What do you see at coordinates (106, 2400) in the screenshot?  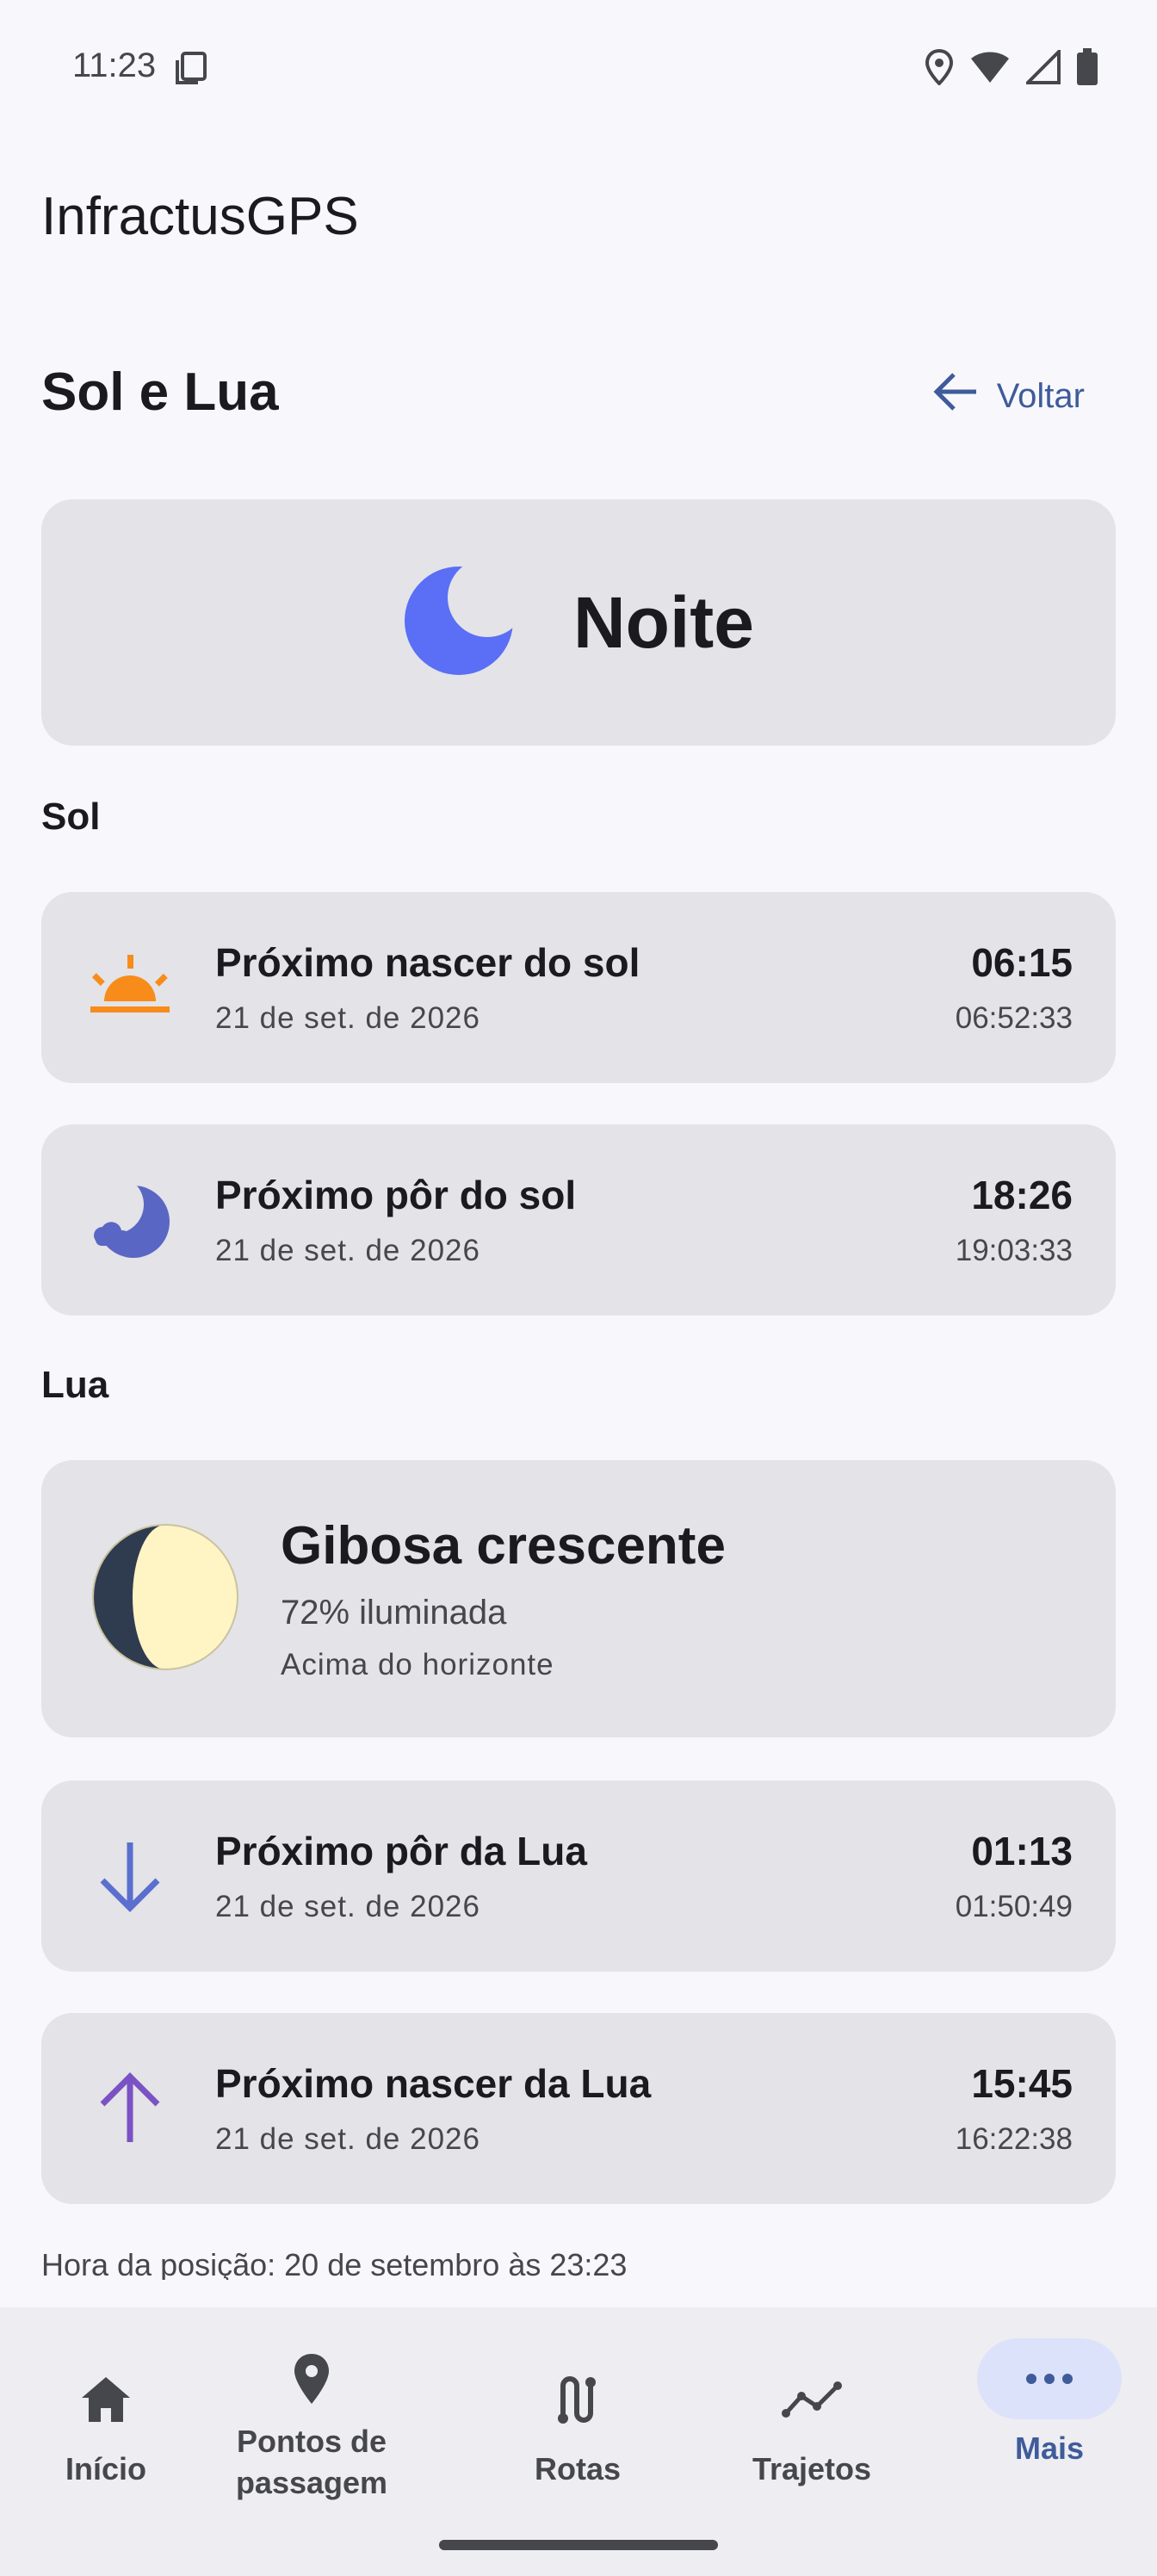 I see `home-icon` at bounding box center [106, 2400].